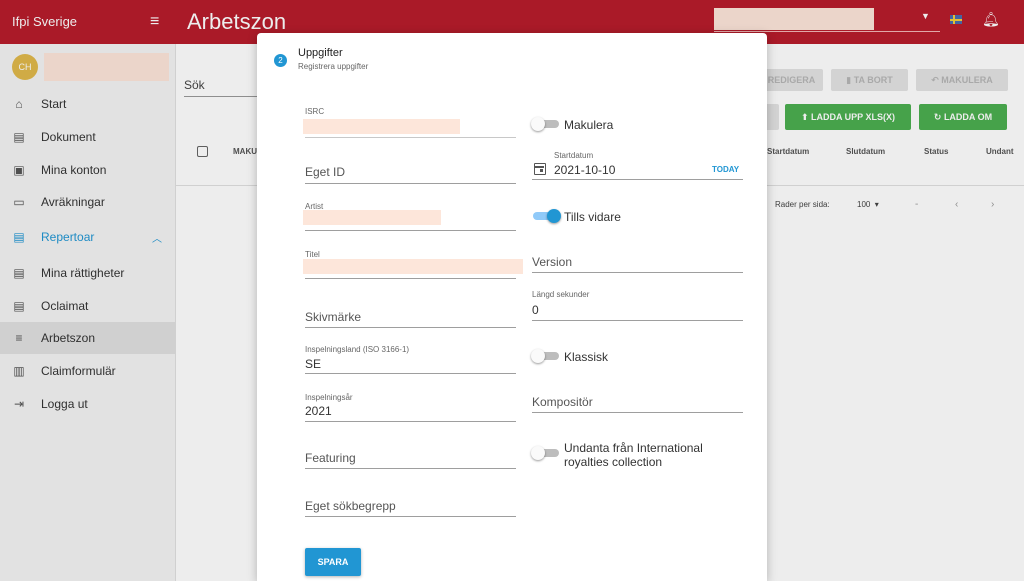 This screenshot has height=581, width=1024. Describe the element at coordinates (410, 516) in the screenshot. I see `eget-sokbegrepp-underline` at that location.